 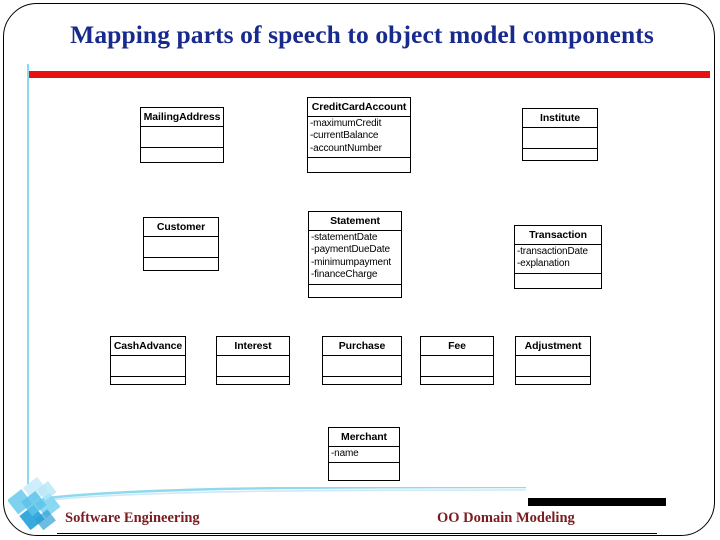 What do you see at coordinates (344, 136) in the screenshot?
I see `uml-attribute: -currentBalance` at bounding box center [344, 136].